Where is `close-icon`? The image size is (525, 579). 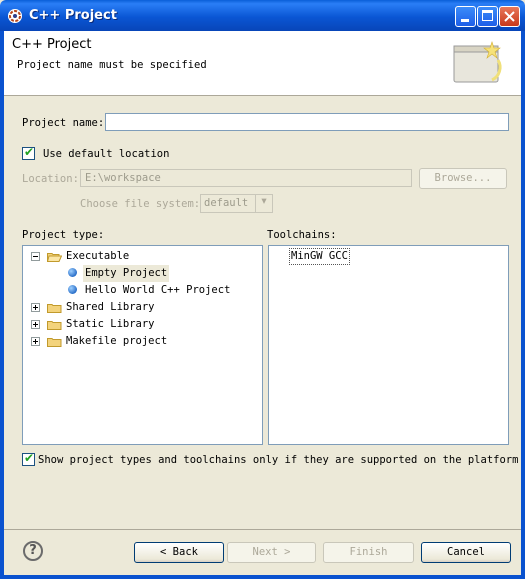
close-icon is located at coordinates (509, 16).